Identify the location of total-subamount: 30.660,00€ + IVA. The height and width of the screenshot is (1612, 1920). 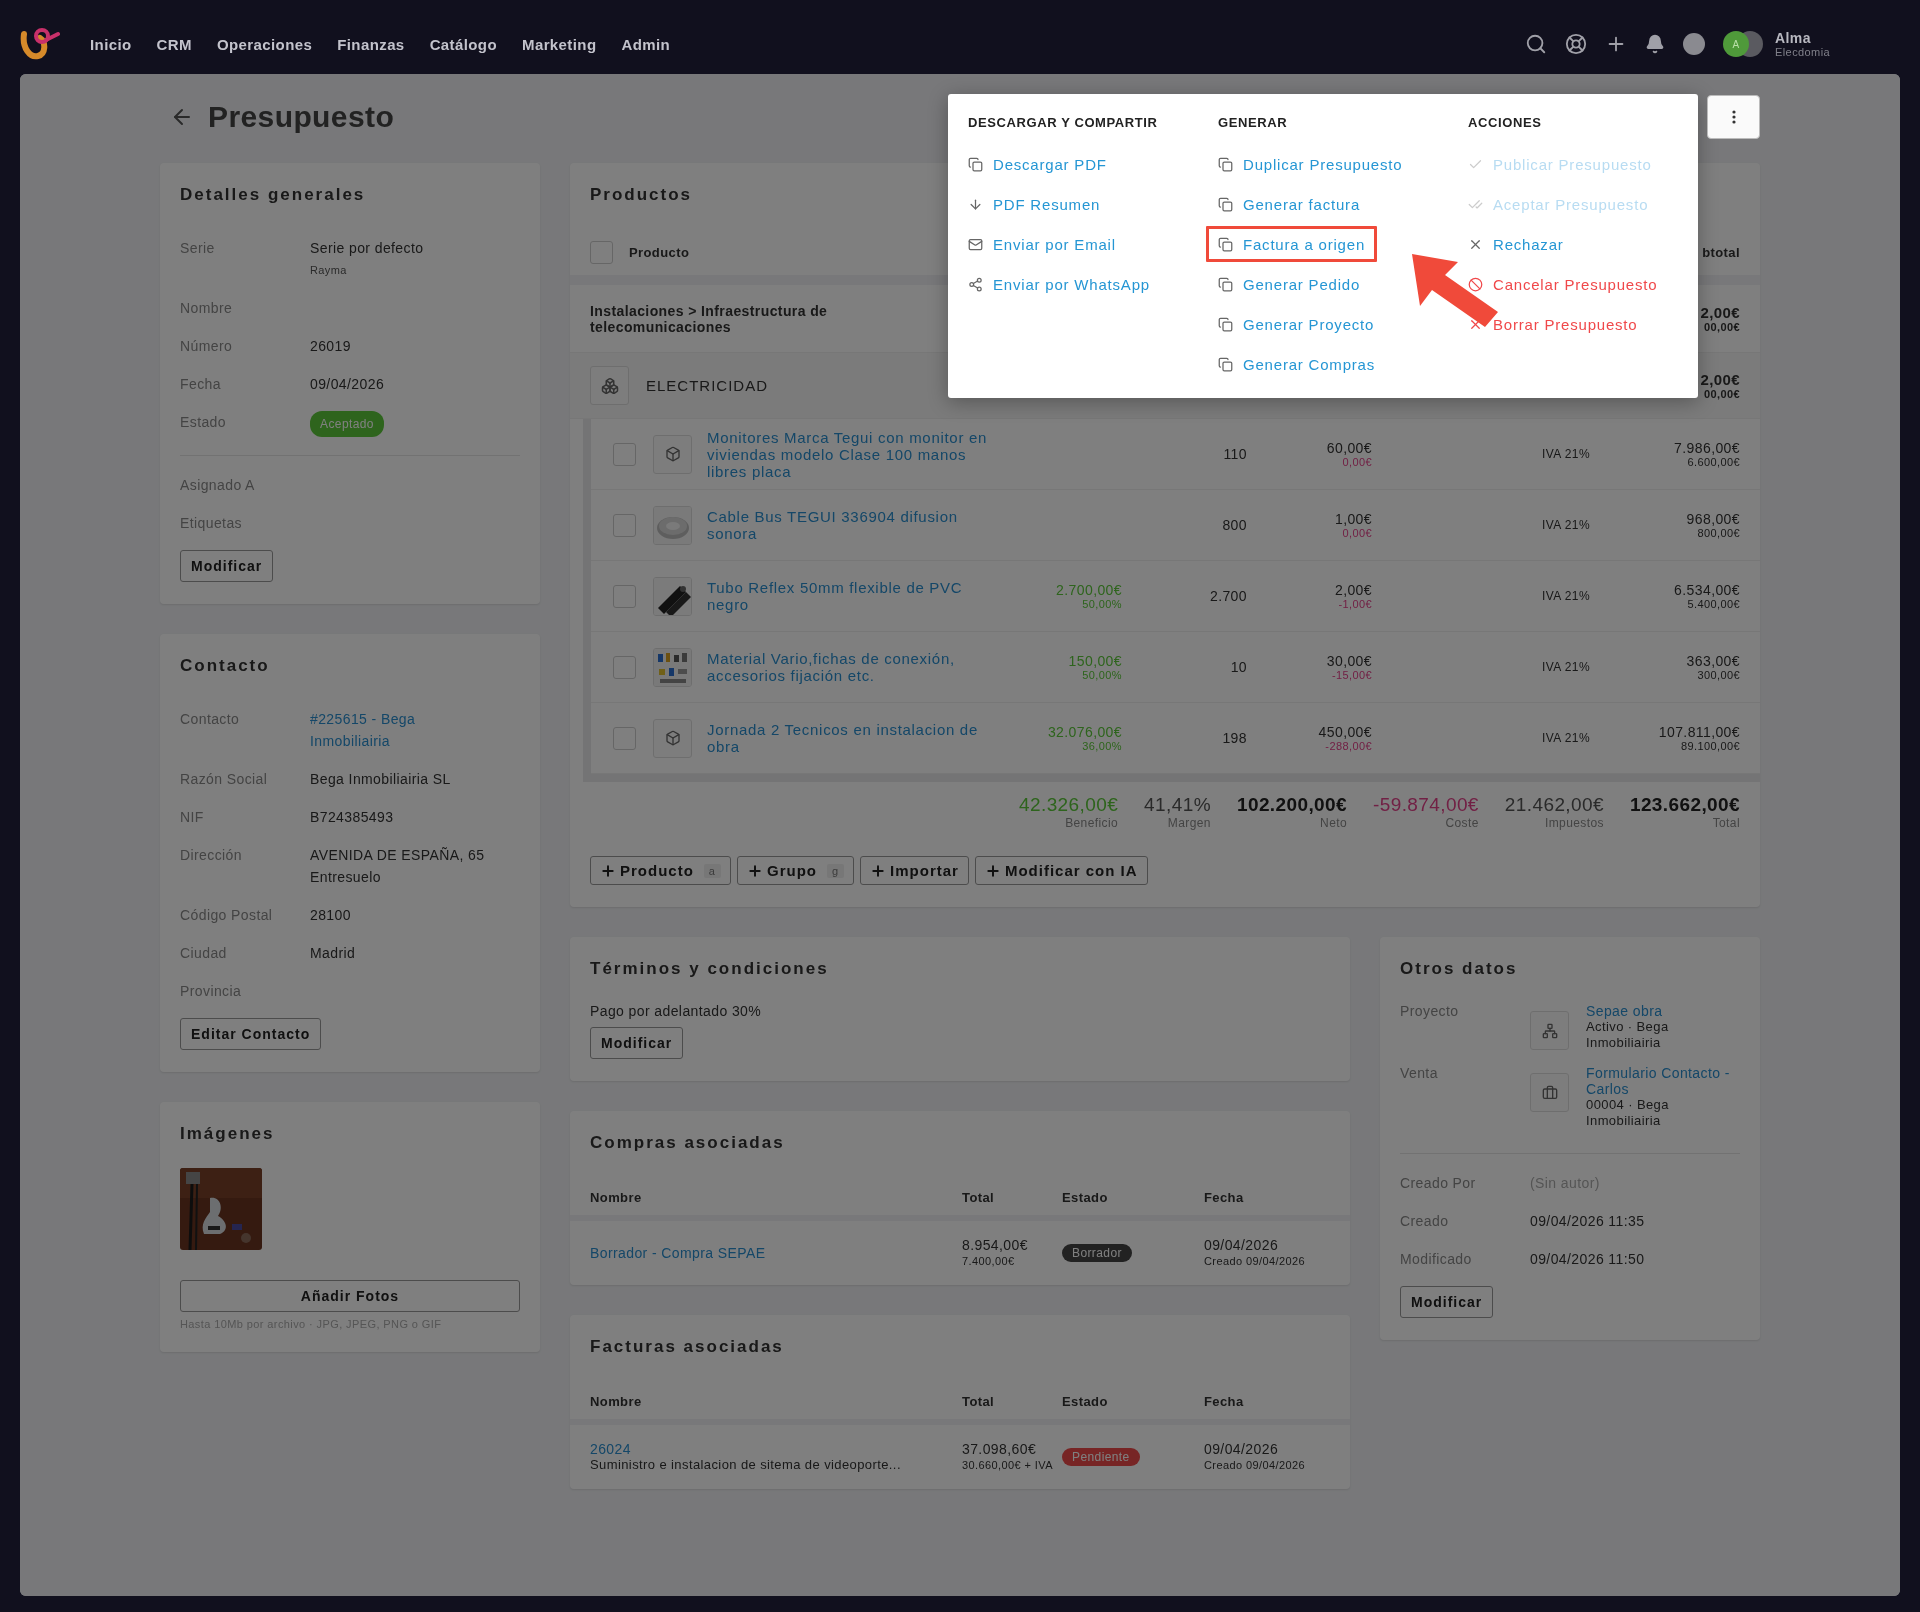
(1007, 1465).